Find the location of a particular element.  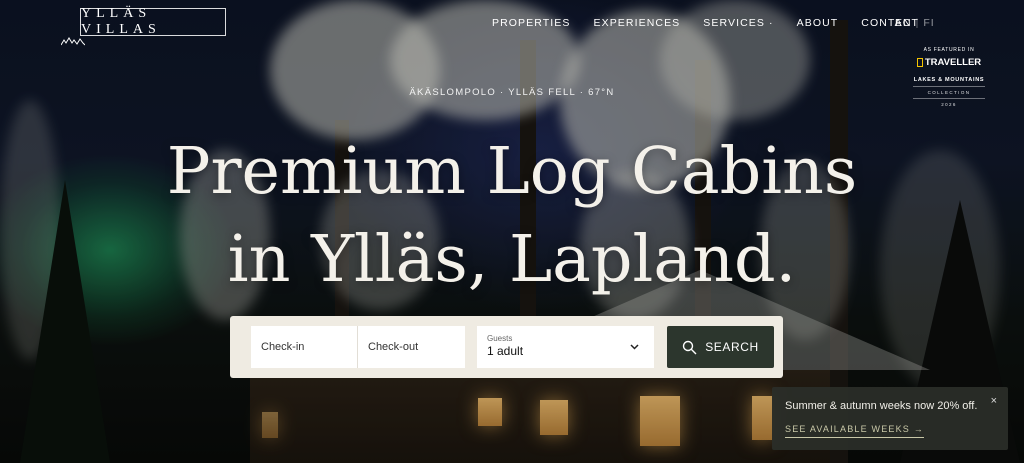

collection-year: 2026 is located at coordinates (949, 104).